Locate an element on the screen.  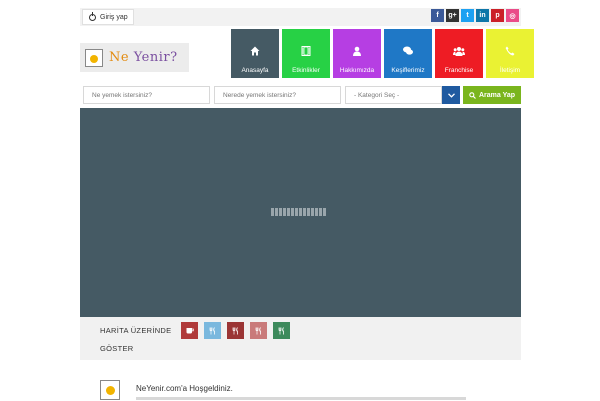
nav-item-etkinlikler: Etkinlikler is located at coordinates (306, 53).